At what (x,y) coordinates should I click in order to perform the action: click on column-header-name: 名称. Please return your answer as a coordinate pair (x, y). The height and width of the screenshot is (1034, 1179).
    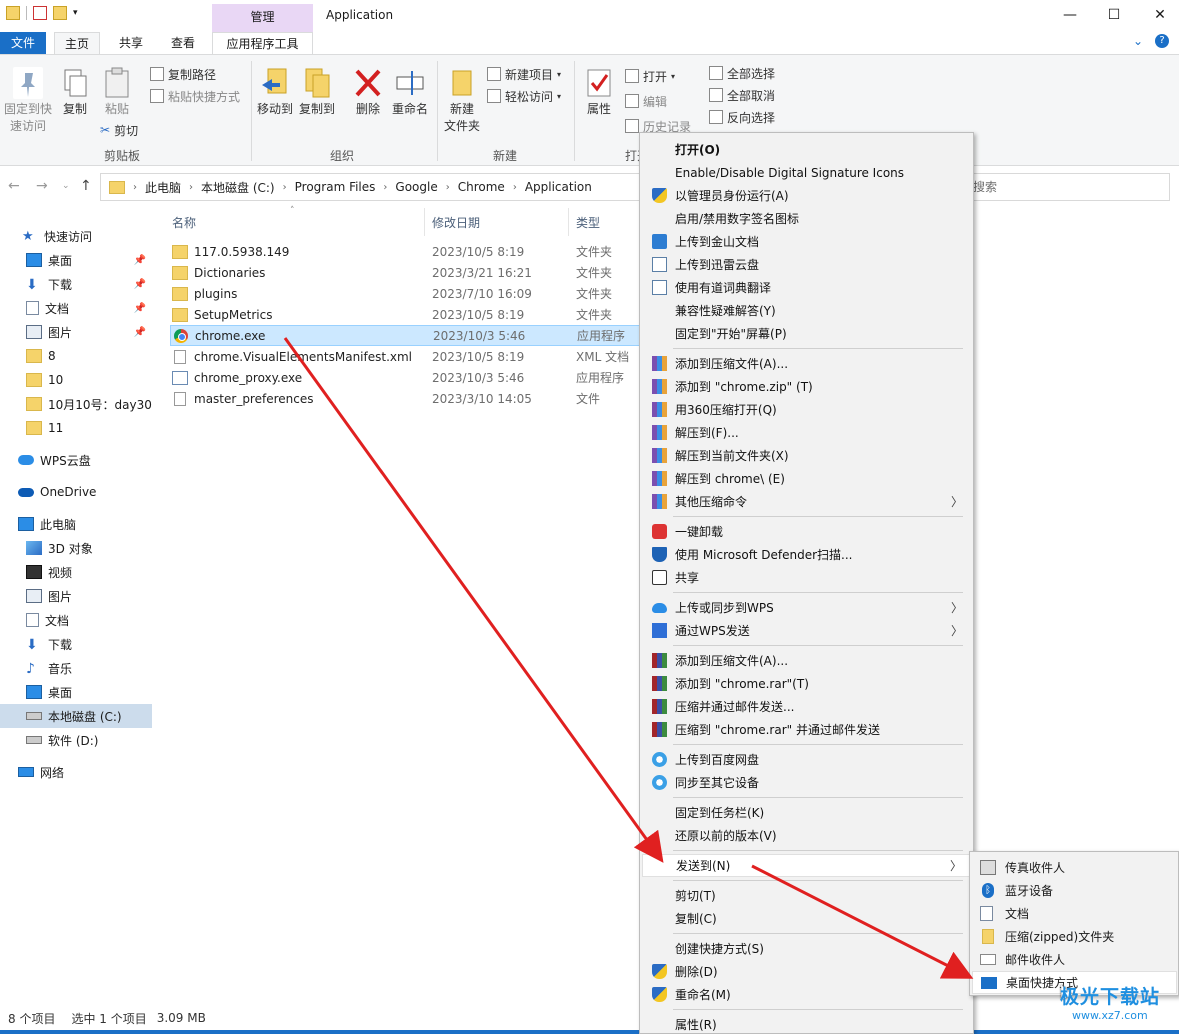
    Looking at the image, I should click on (184, 222).